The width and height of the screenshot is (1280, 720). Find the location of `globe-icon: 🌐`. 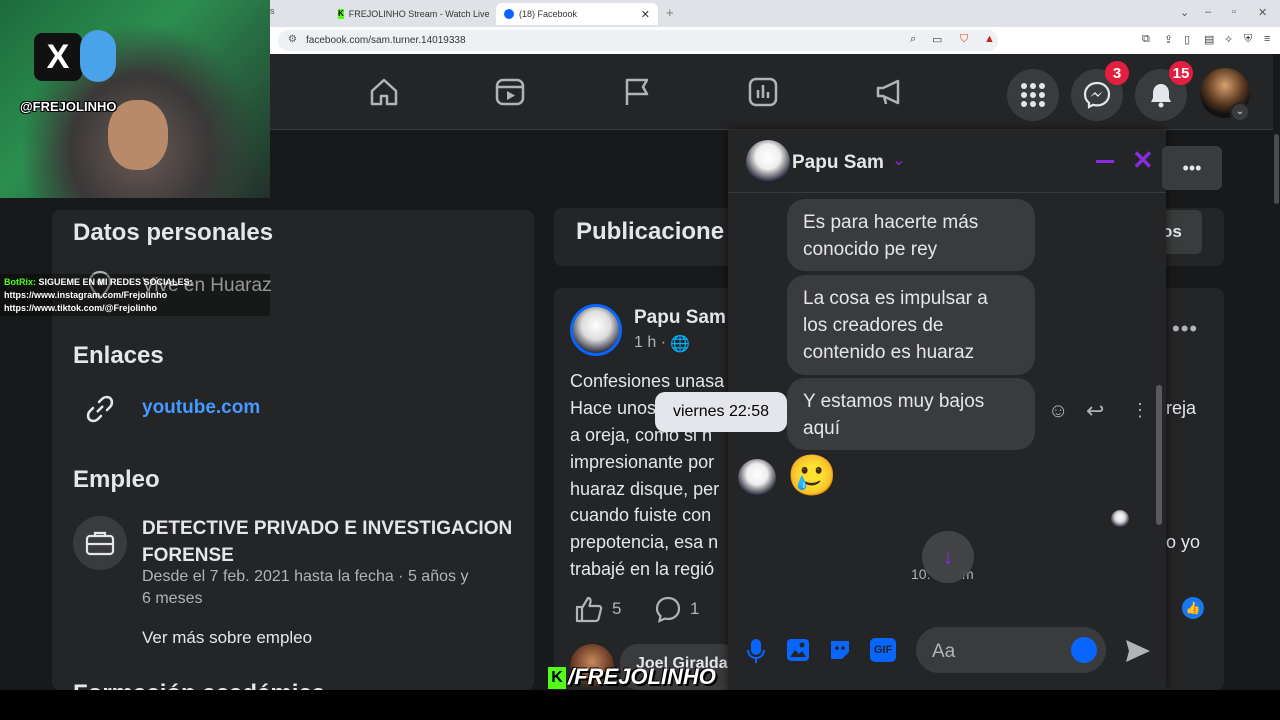

globe-icon: 🌐 is located at coordinates (680, 344).